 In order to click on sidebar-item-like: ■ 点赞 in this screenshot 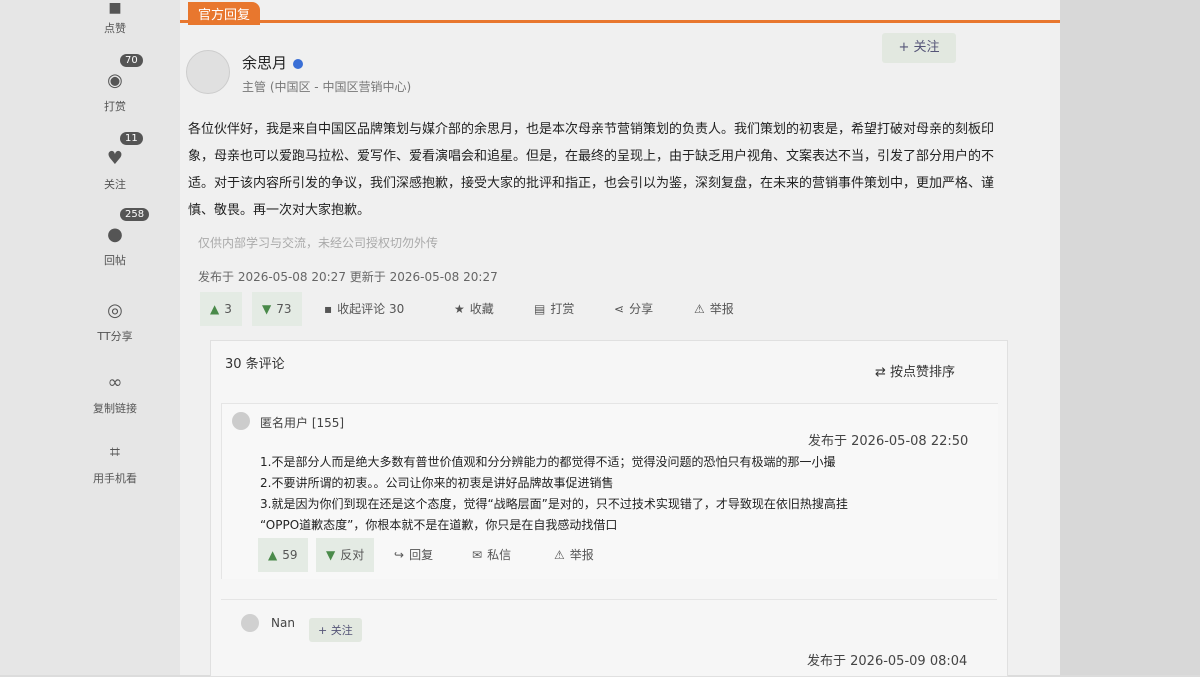, I will do `click(115, 18)`.